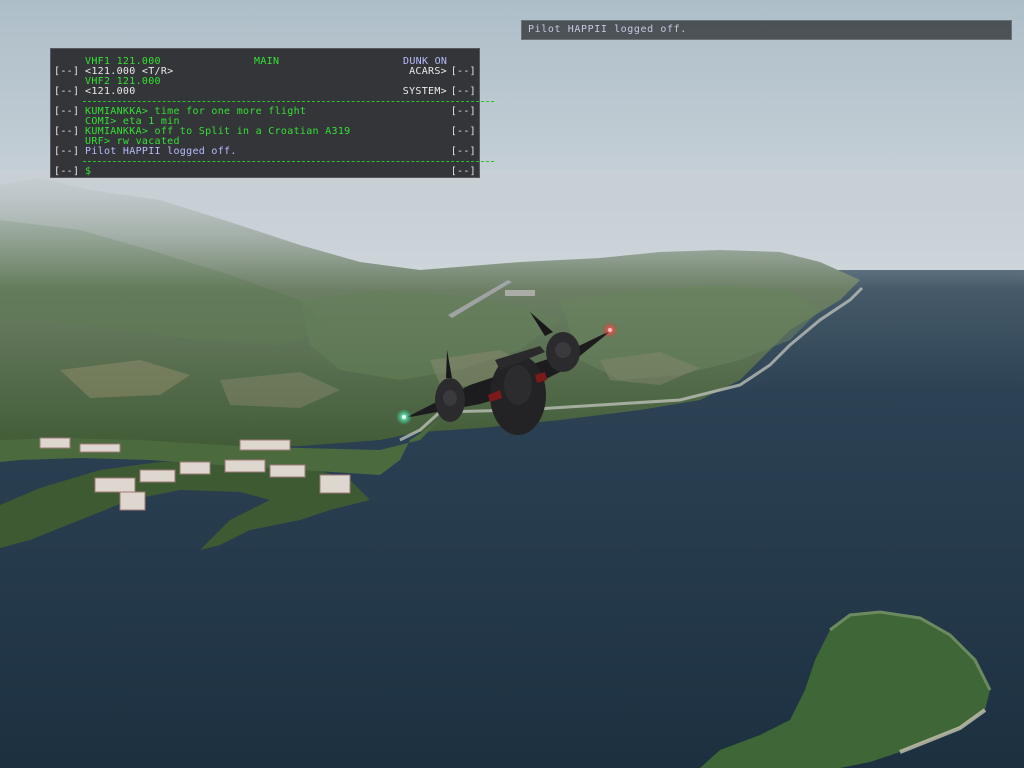 This screenshot has width=1024, height=768. Describe the element at coordinates (463, 91) in the screenshot. I see `rsk-2-button: [--]` at that location.